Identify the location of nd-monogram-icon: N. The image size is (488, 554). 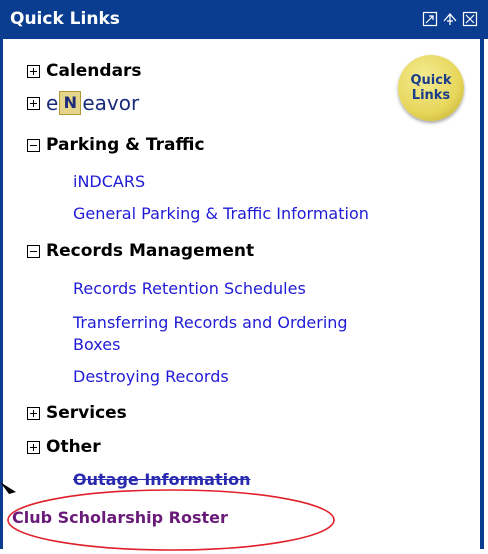
(70, 103).